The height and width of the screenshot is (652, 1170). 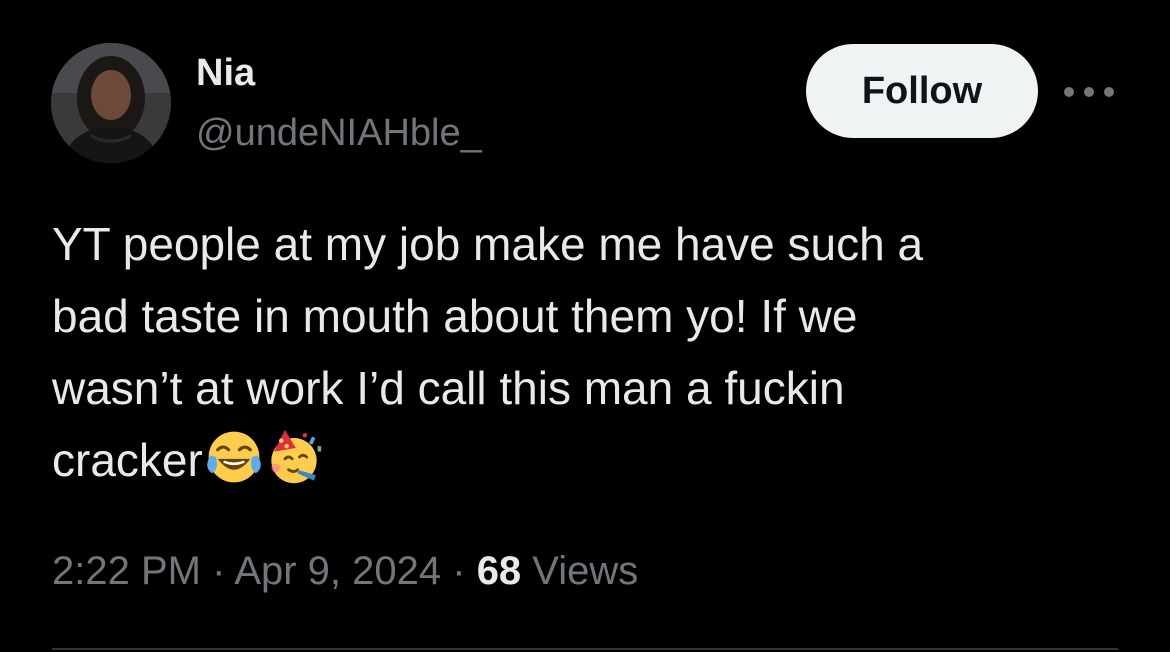 What do you see at coordinates (592, 460) in the screenshot?
I see `tweet-line-last: cracker` at bounding box center [592, 460].